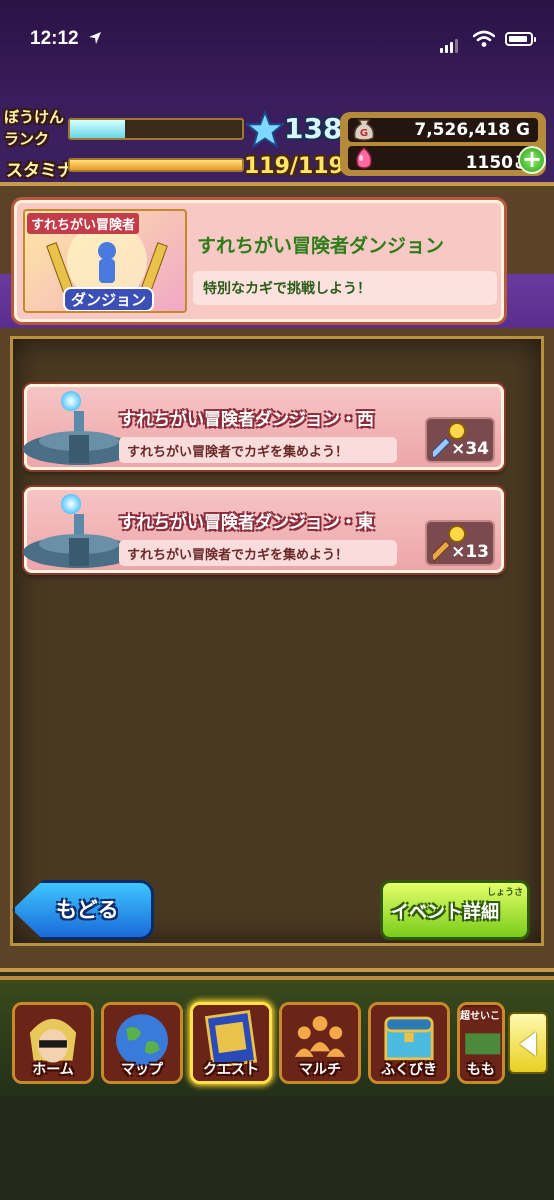 This screenshot has width=554, height=1200. I want to click on event-detail-button: しょうさい イベント詳細, so click(455, 910).